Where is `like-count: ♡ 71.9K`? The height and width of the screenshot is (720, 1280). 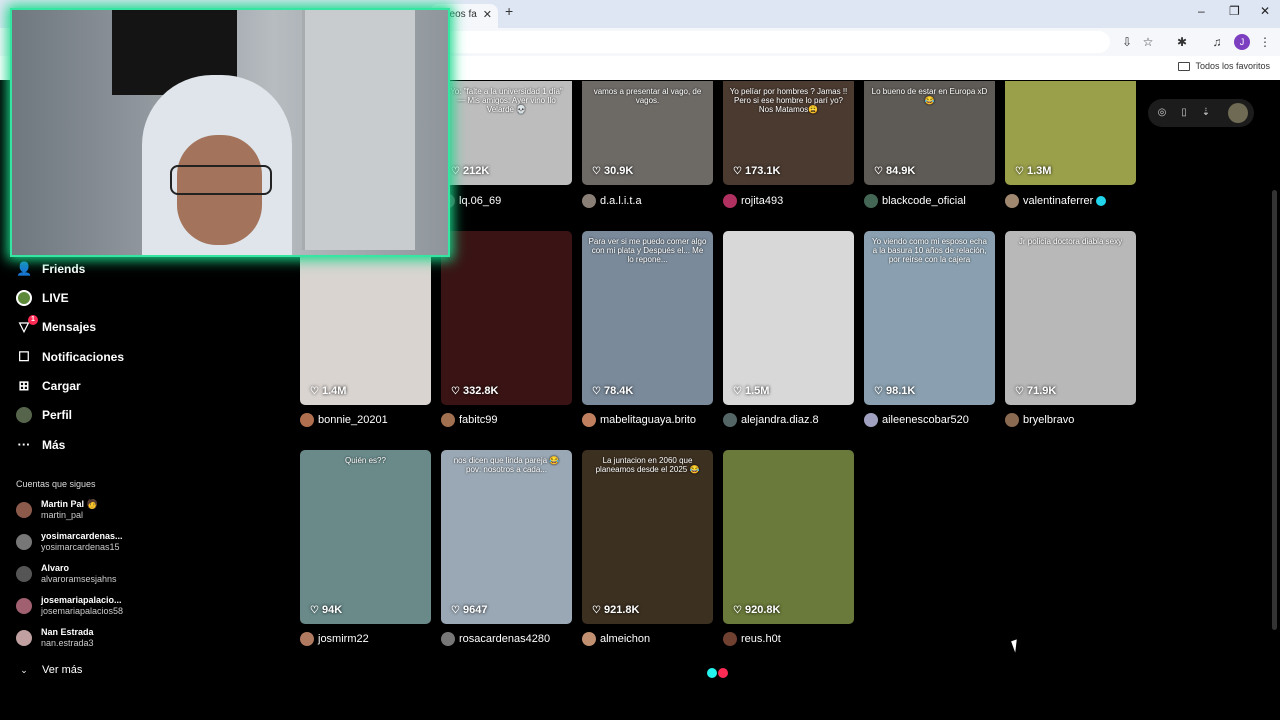 like-count: ♡ 71.9K is located at coordinates (1035, 391).